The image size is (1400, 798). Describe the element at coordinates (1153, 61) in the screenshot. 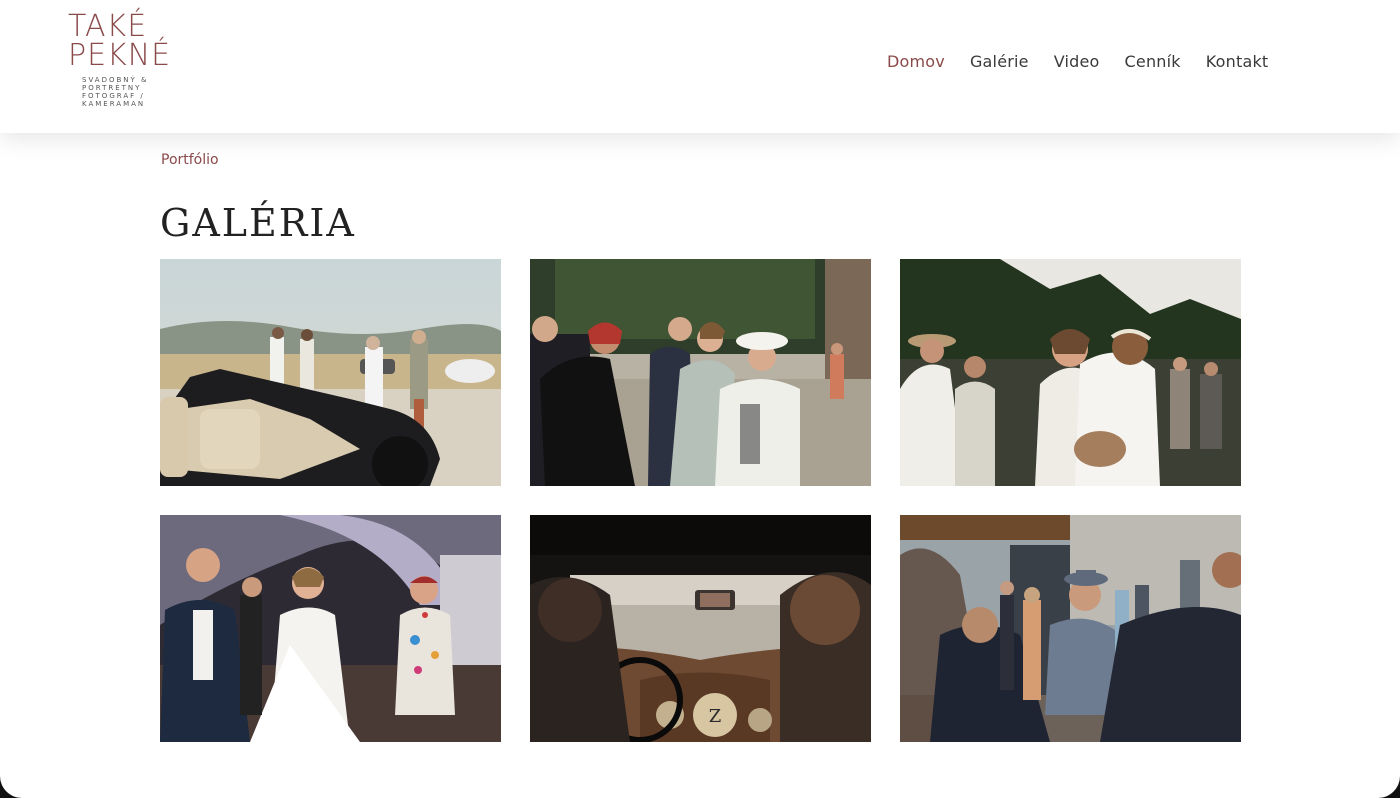

I see `nav-item-cennik: Cenník` at that location.